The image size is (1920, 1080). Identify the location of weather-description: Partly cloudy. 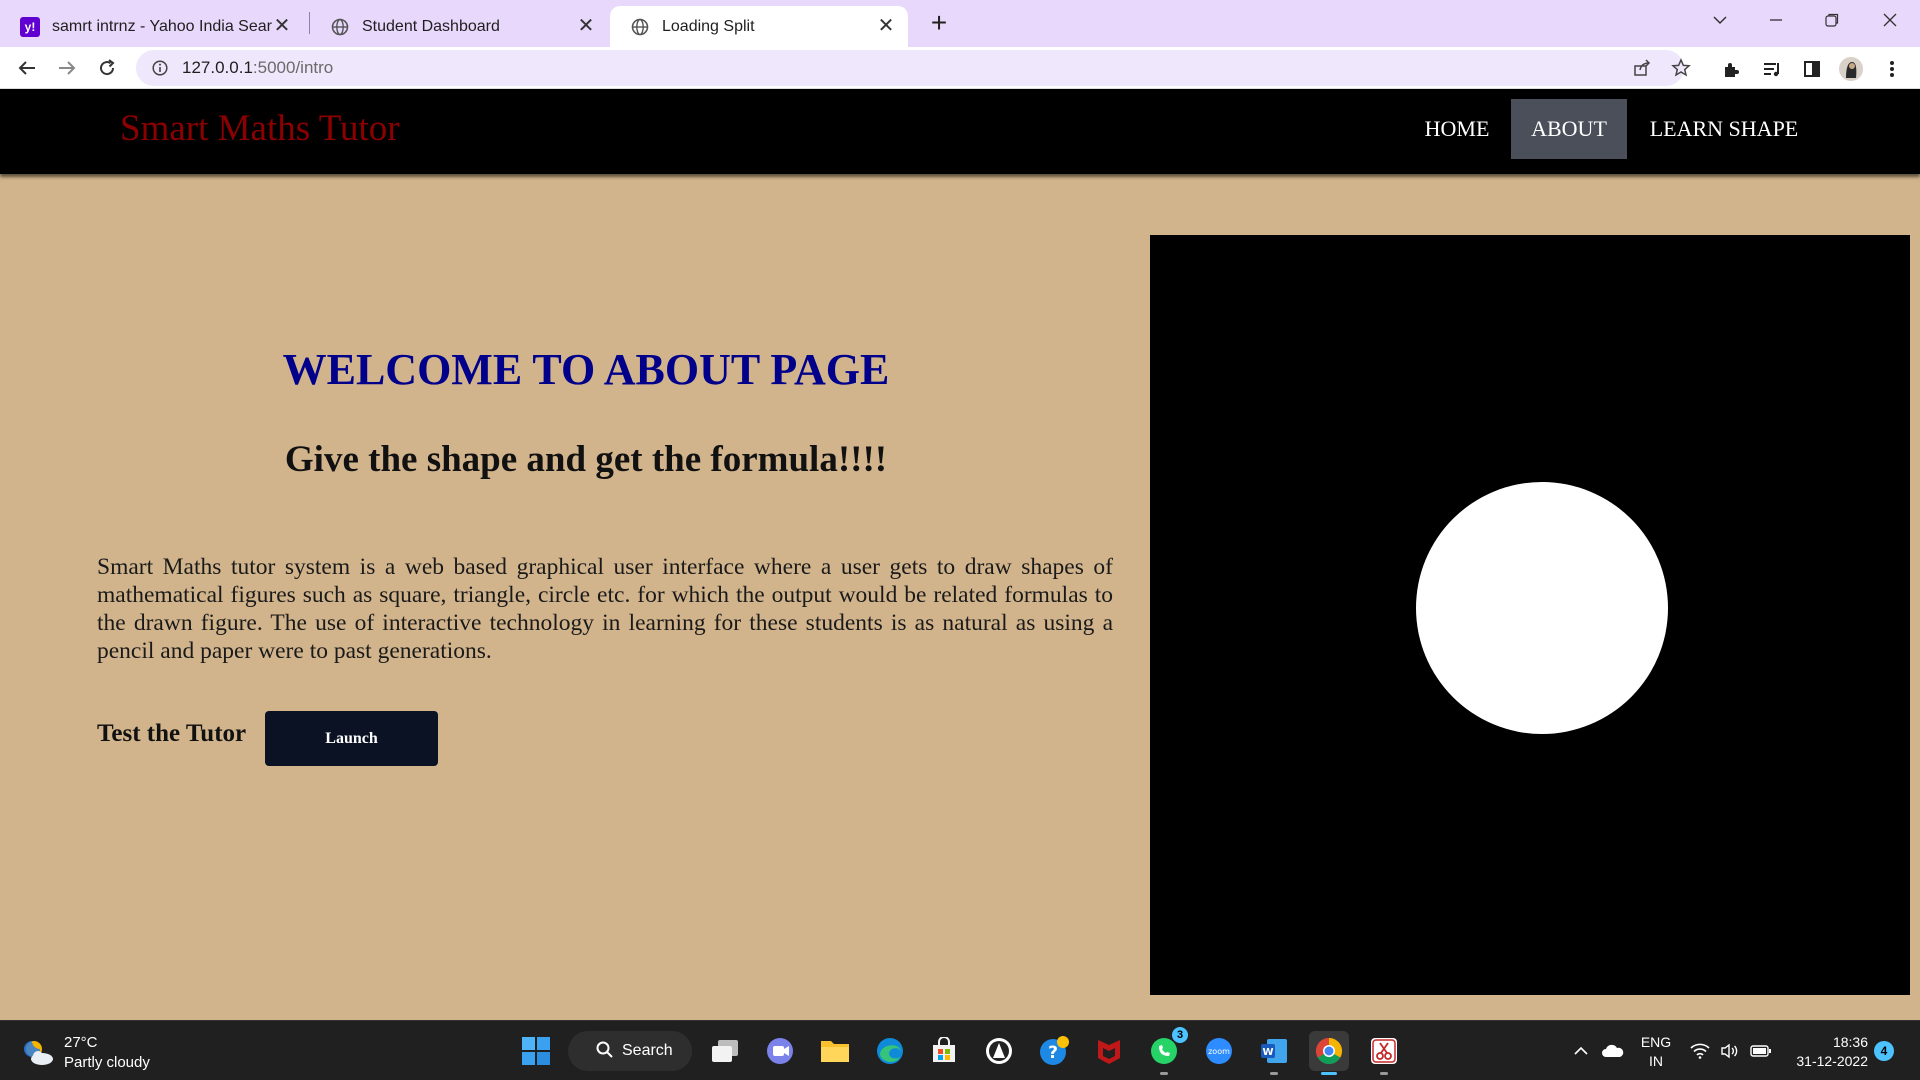
(107, 1062).